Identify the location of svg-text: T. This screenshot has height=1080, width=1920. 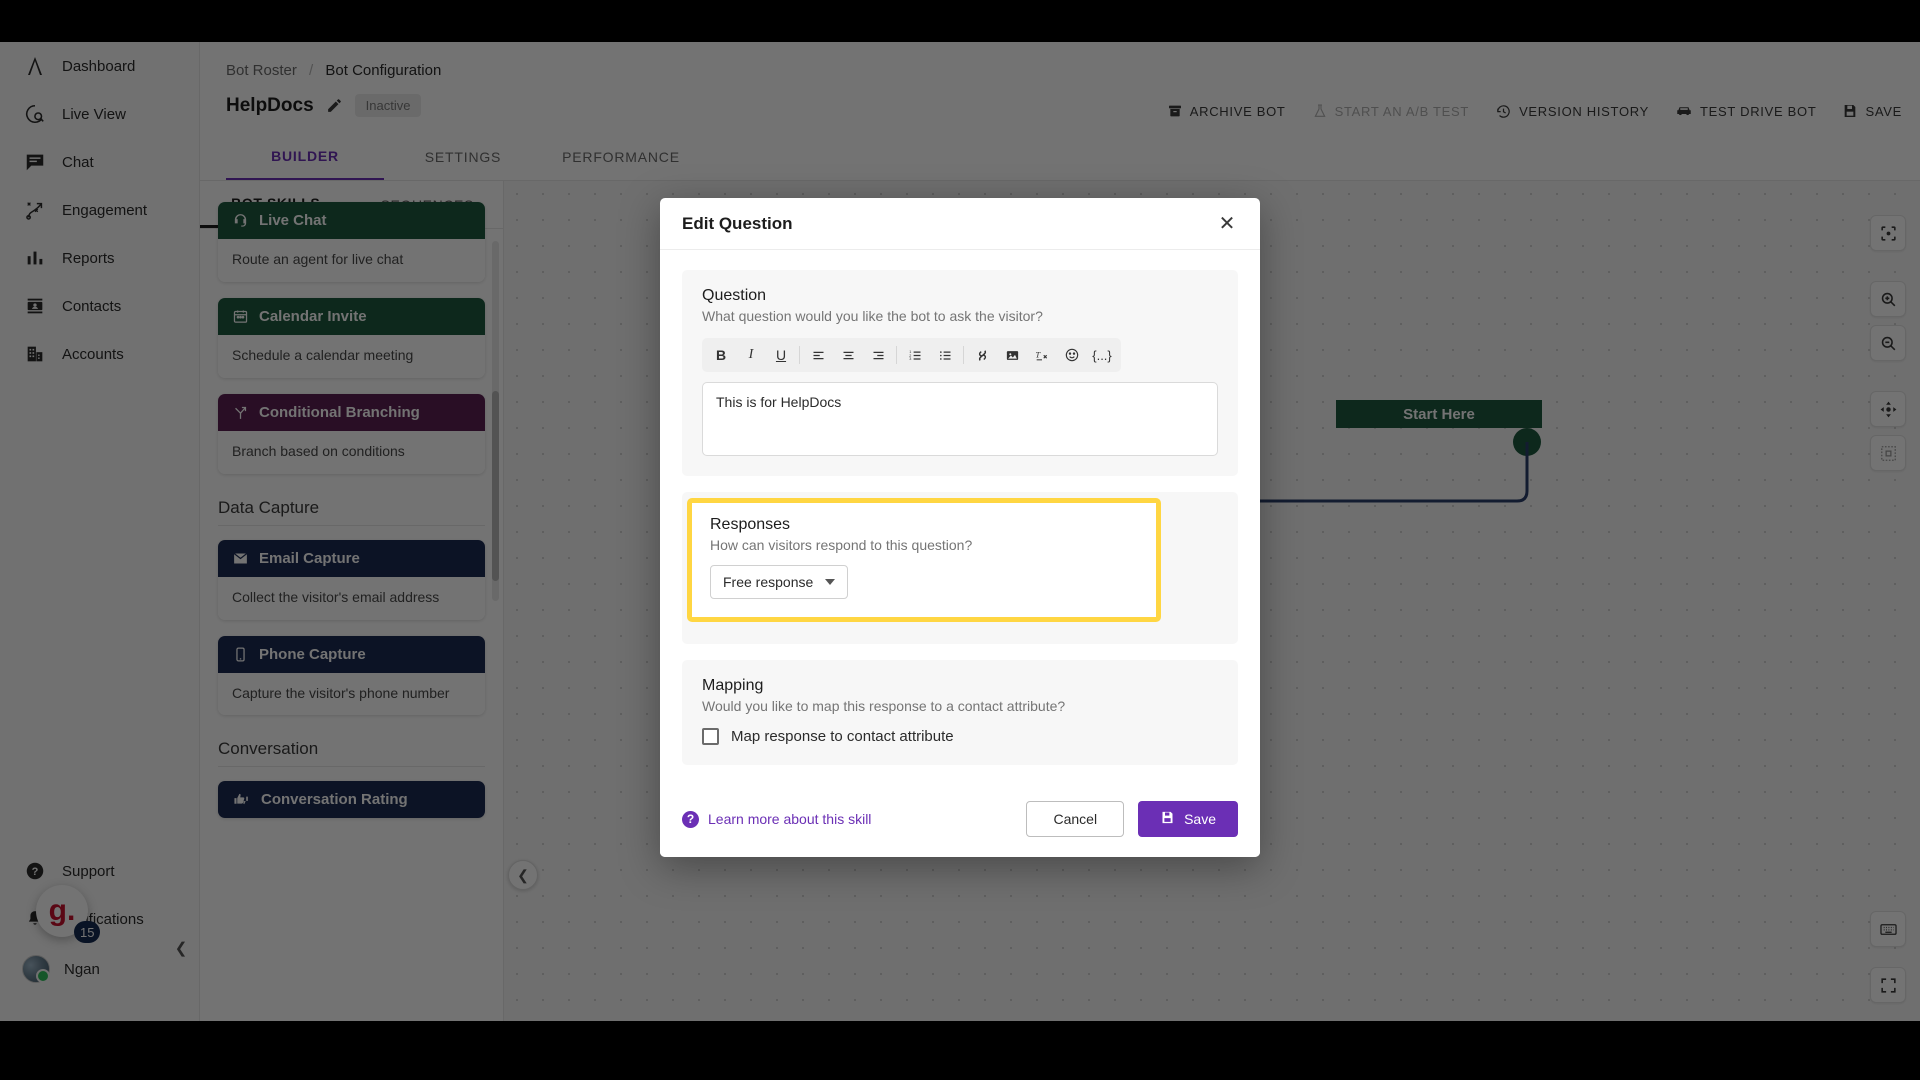
(1038, 355).